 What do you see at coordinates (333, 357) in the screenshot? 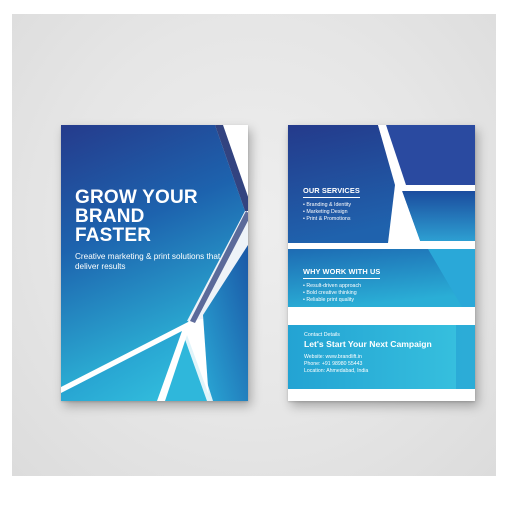
I see `contact-website: Website: www.brandlift.in` at bounding box center [333, 357].